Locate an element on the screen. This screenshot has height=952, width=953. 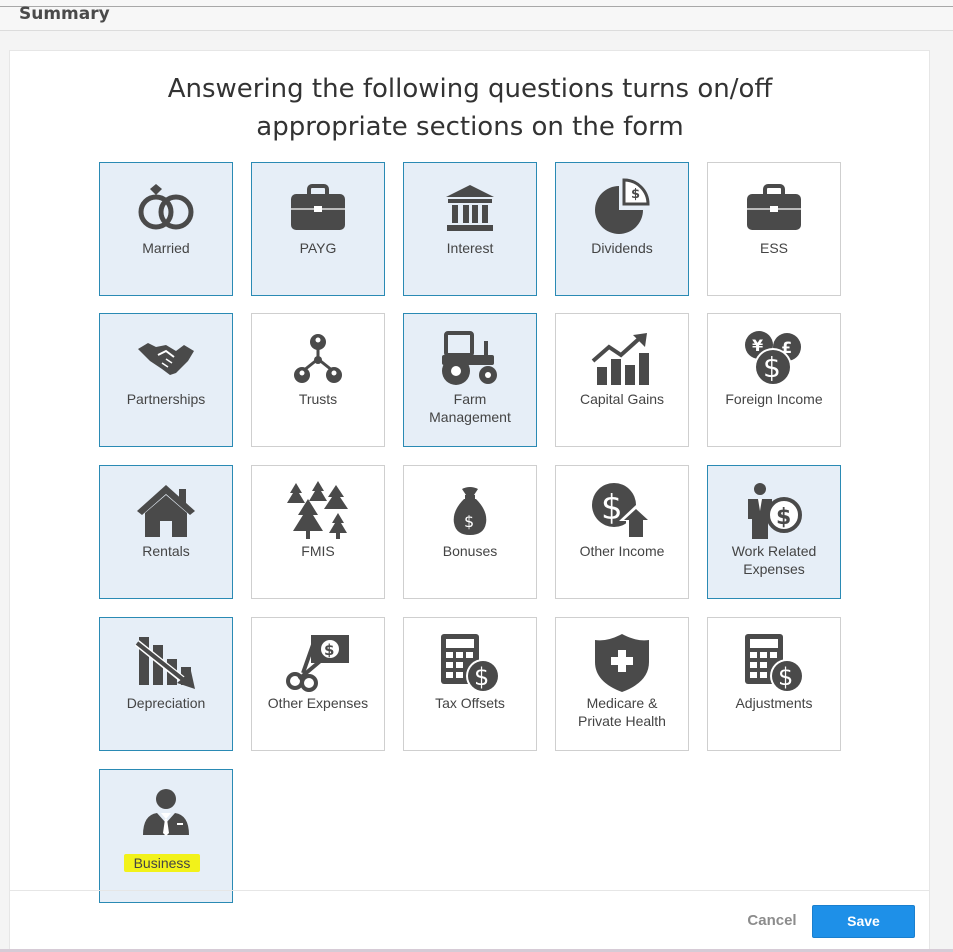
money-bag-icon: $ is located at coordinates (470, 511).